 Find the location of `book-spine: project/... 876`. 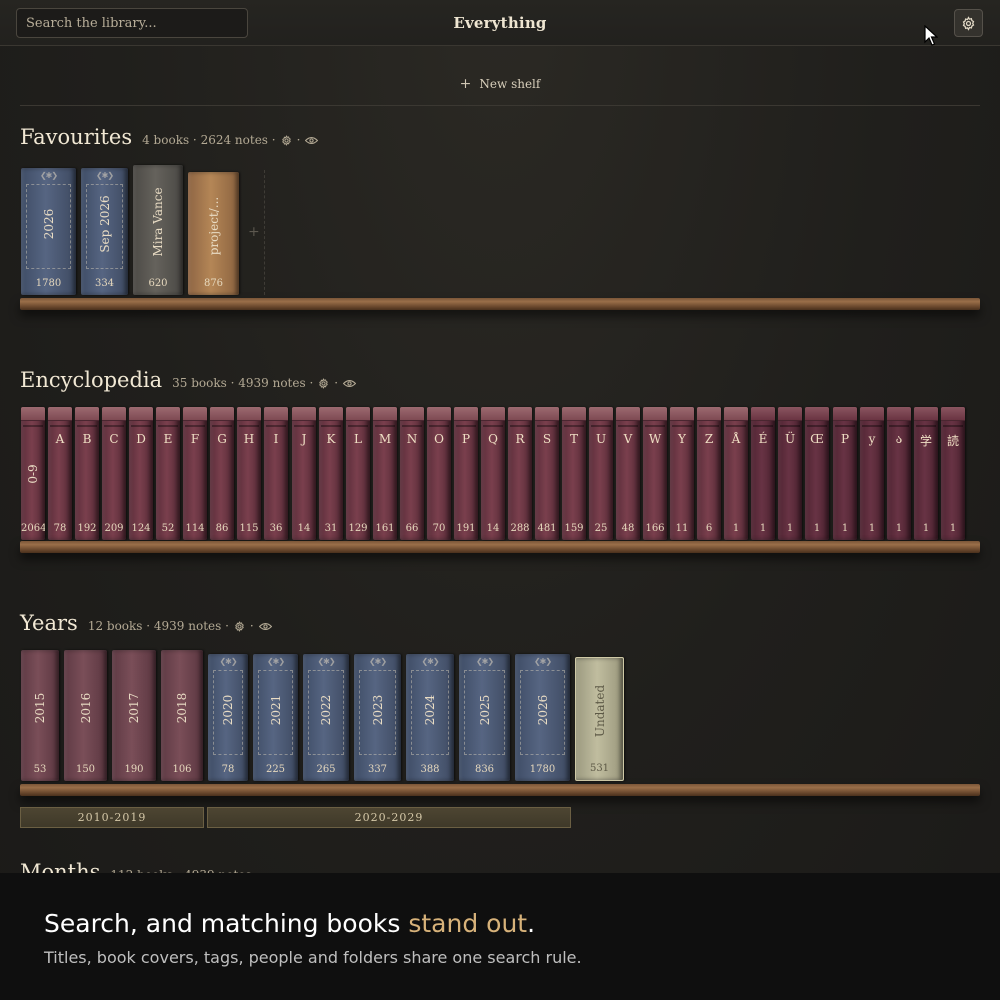

book-spine: project/... 876 is located at coordinates (213, 233).